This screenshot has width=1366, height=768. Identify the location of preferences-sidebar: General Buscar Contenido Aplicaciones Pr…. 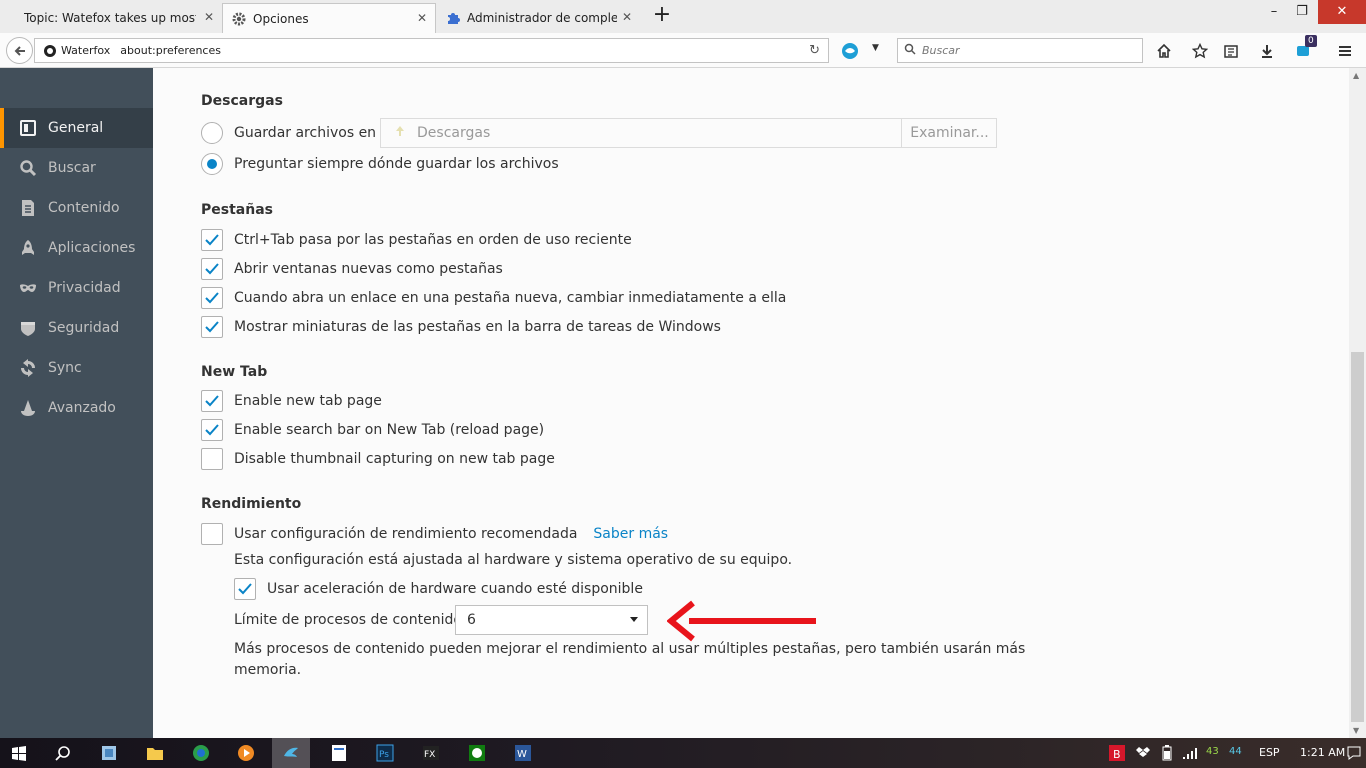
(76, 403).